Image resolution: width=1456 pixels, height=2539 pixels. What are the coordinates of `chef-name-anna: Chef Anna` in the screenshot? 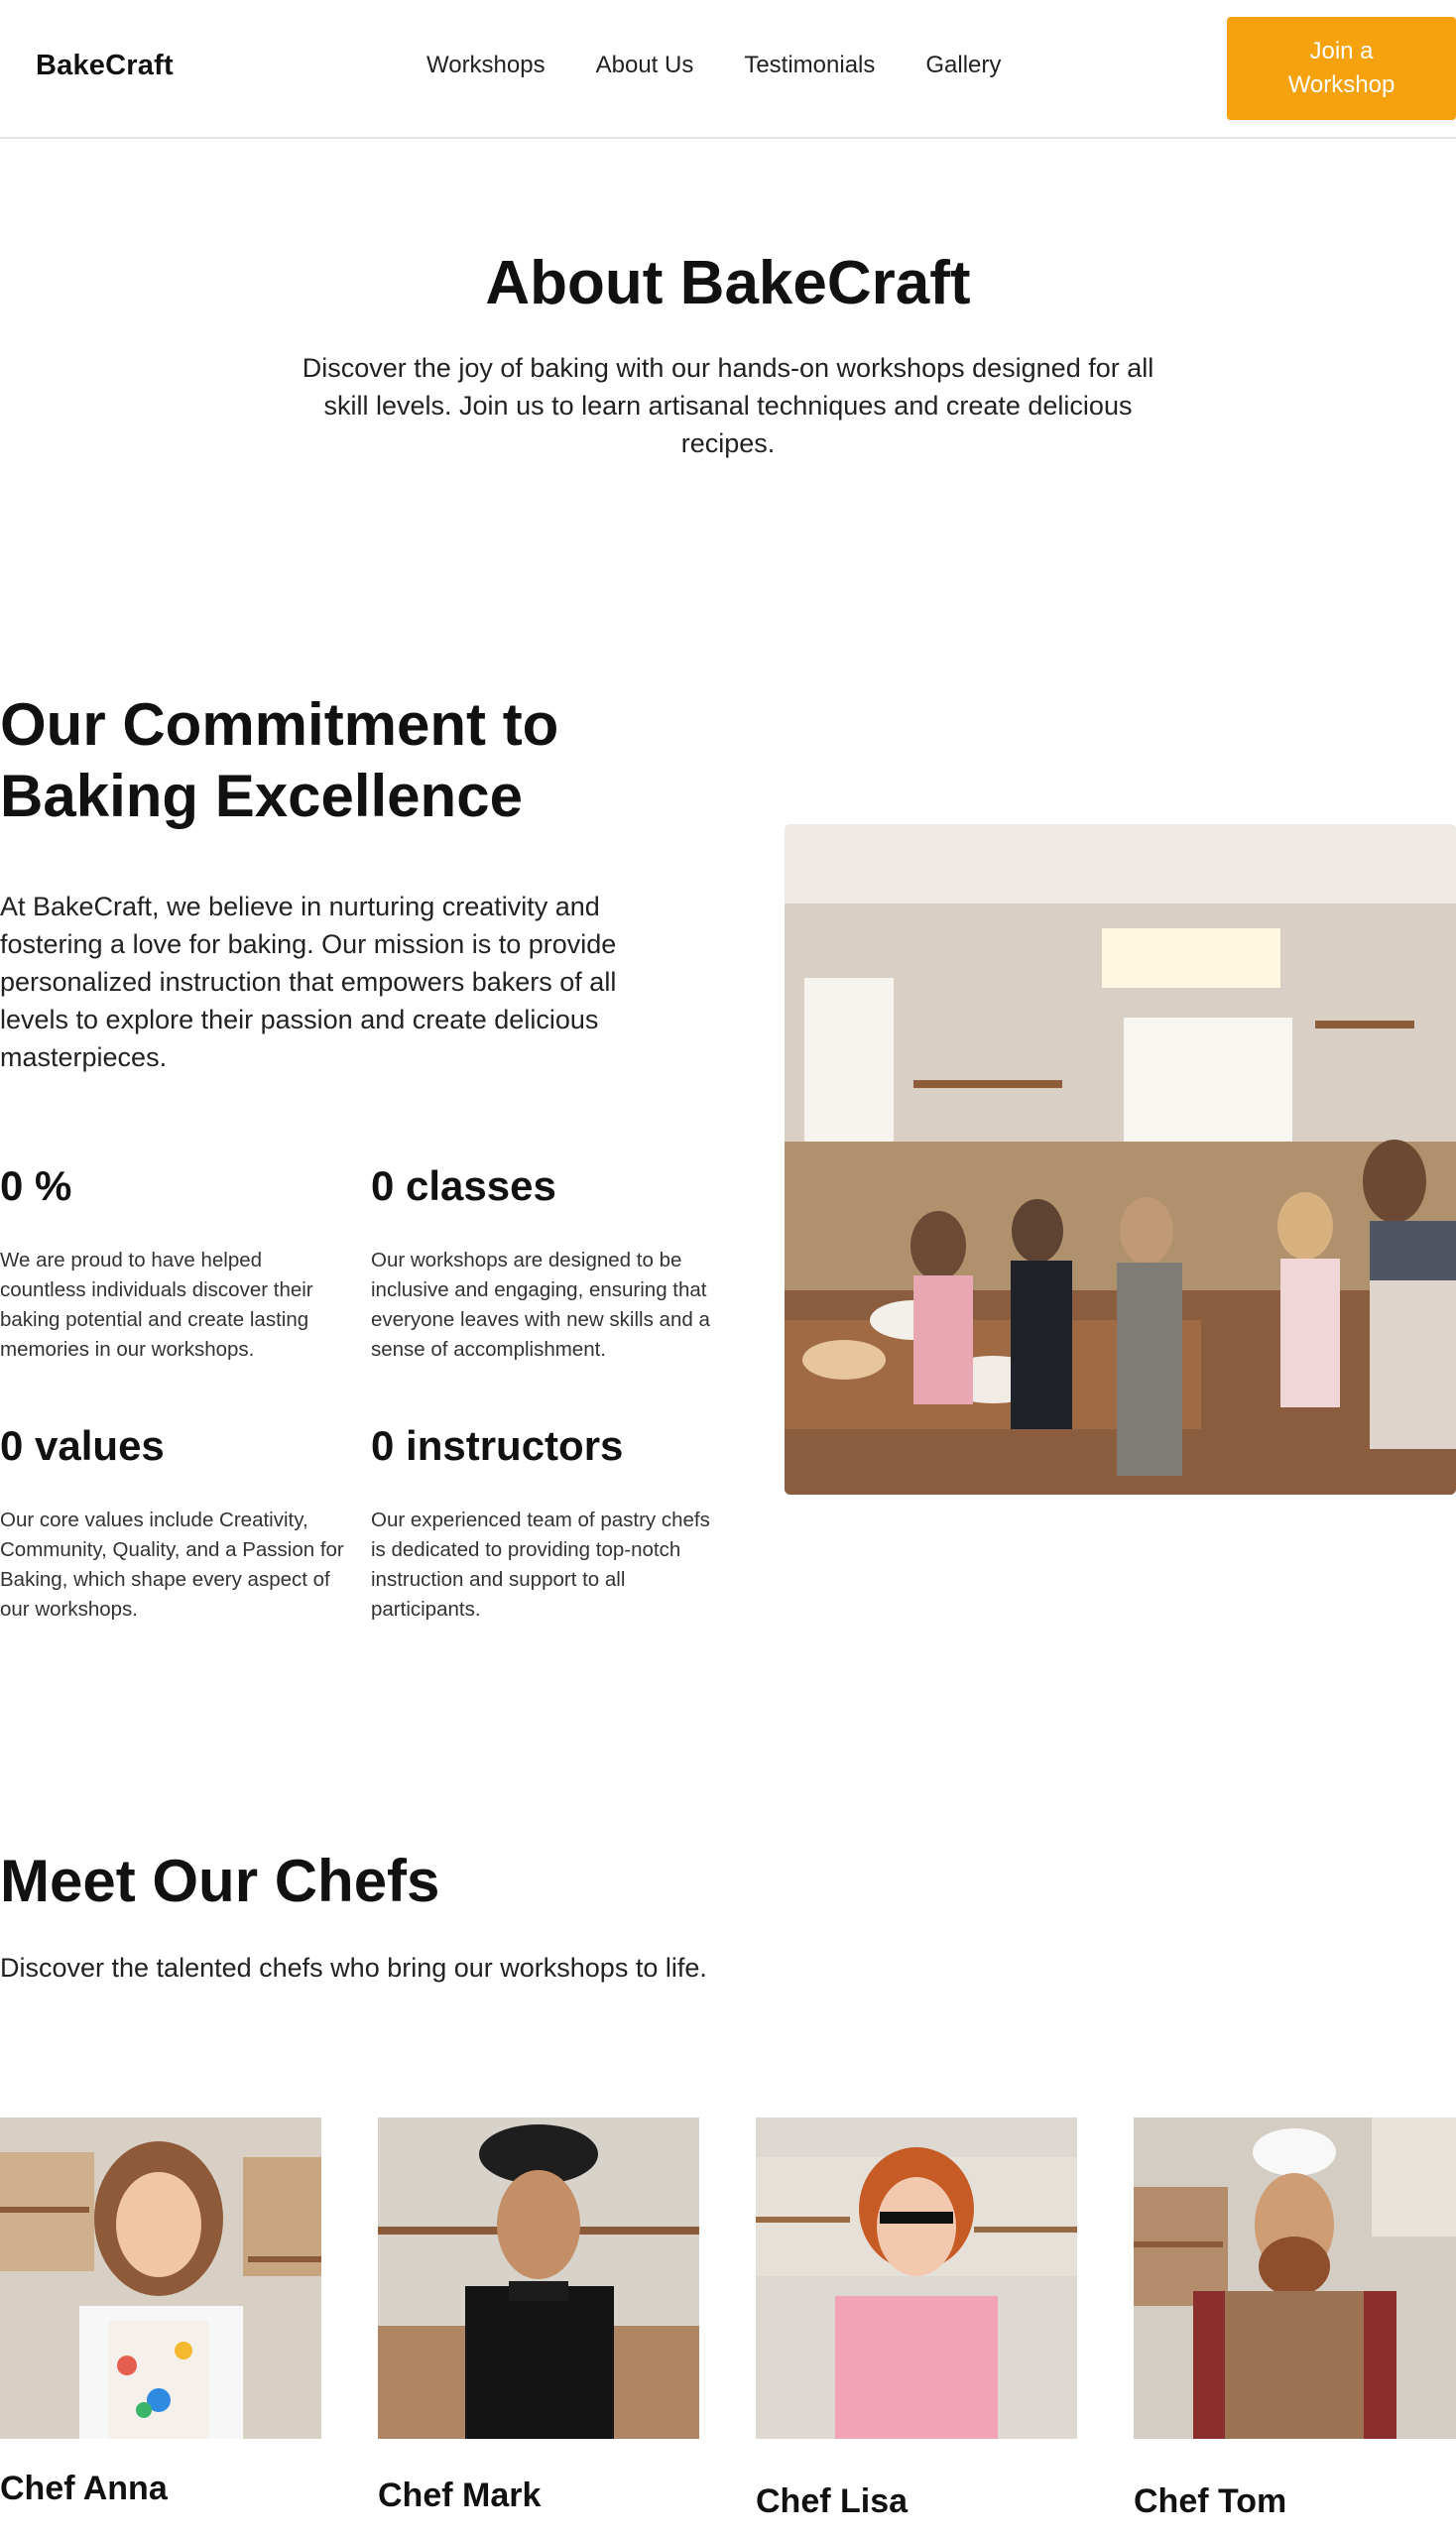 It's located at (84, 2489).